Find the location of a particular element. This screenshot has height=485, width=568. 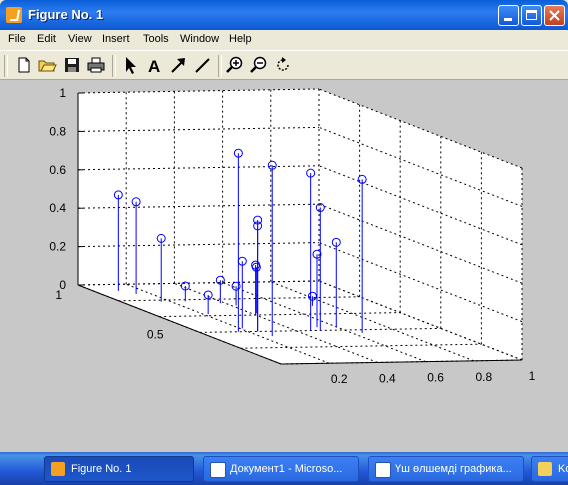

maximize-icon is located at coordinates (531, 15).